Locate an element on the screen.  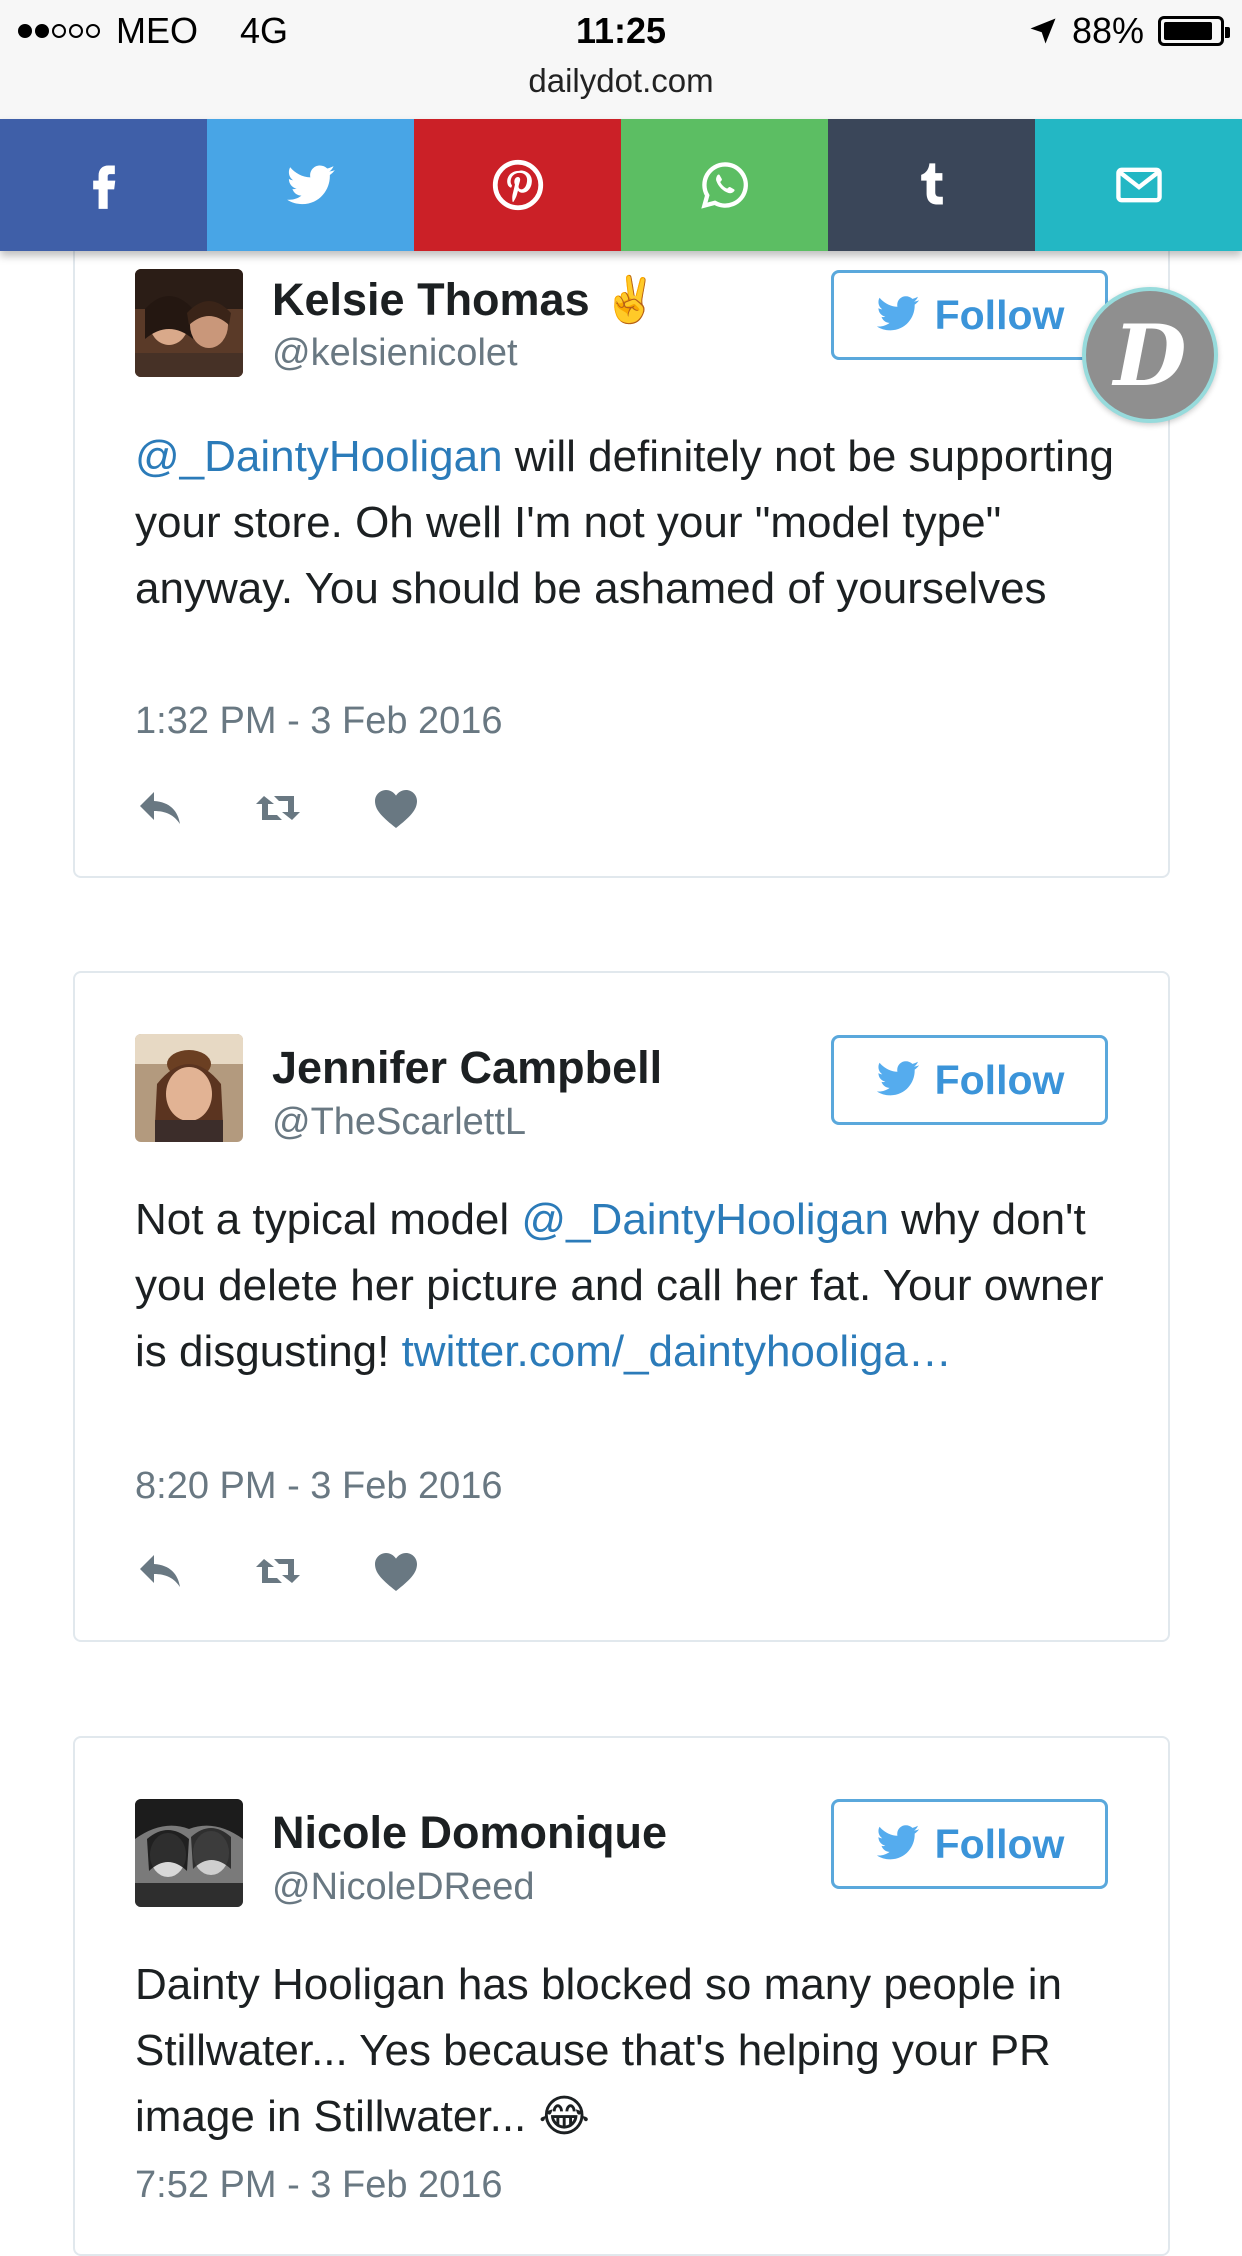
author-handle: @kelsienicolet is located at coordinates (395, 353).